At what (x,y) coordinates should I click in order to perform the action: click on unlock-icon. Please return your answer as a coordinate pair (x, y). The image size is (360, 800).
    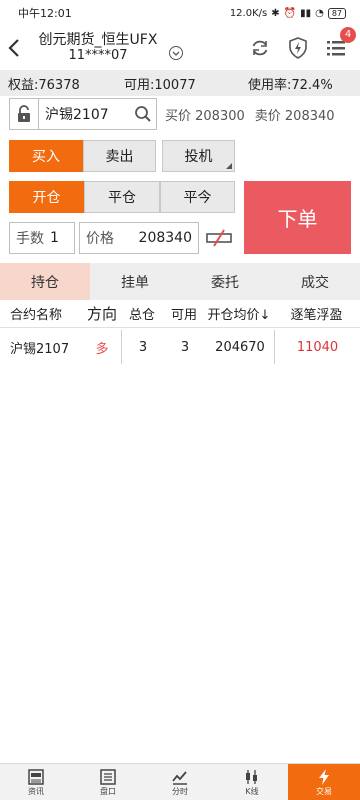
    Looking at the image, I should click on (24, 113).